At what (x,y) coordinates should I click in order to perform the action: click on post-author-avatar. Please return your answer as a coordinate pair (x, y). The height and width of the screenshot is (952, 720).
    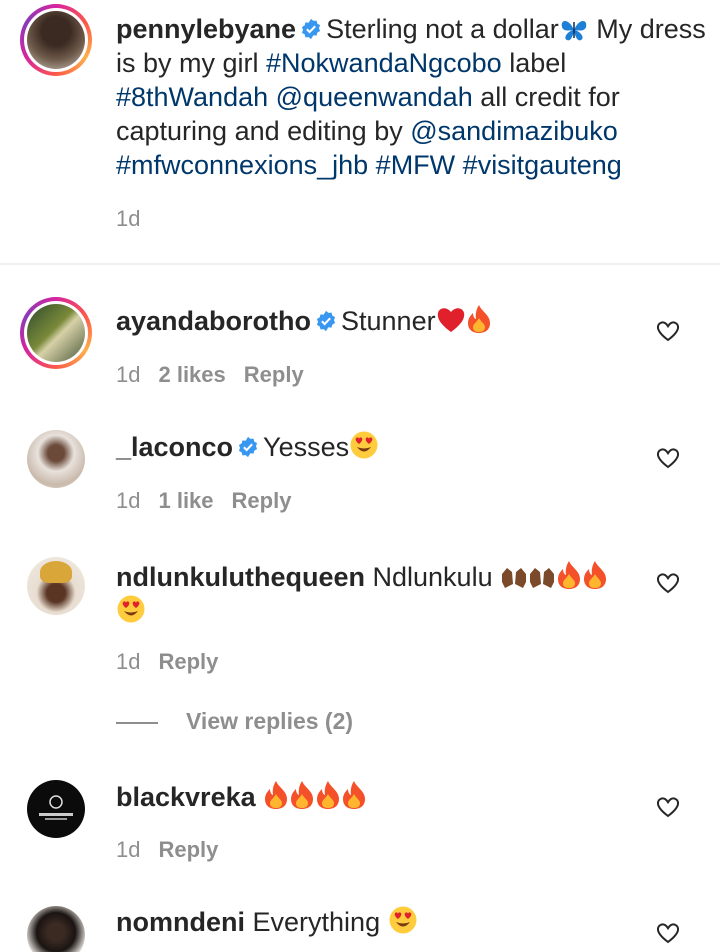
    Looking at the image, I should click on (56, 40).